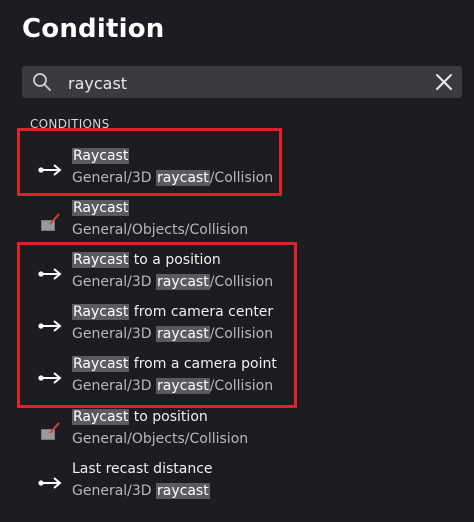 Image resolution: width=474 pixels, height=522 pixels. I want to click on list-item: Last recast distance General/3D raycast, so click(160, 483).